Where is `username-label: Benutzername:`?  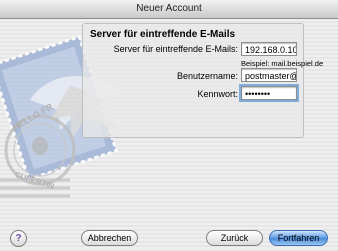
username-label: Benutzername: is located at coordinates (207, 76).